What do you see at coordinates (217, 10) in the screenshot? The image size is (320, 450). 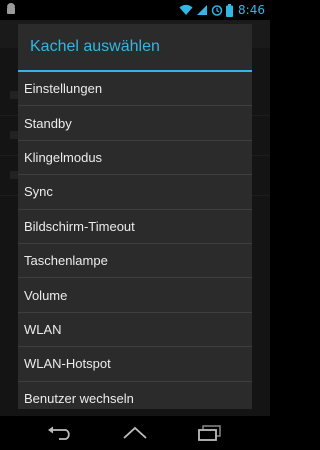 I see `alarm-icon` at bounding box center [217, 10].